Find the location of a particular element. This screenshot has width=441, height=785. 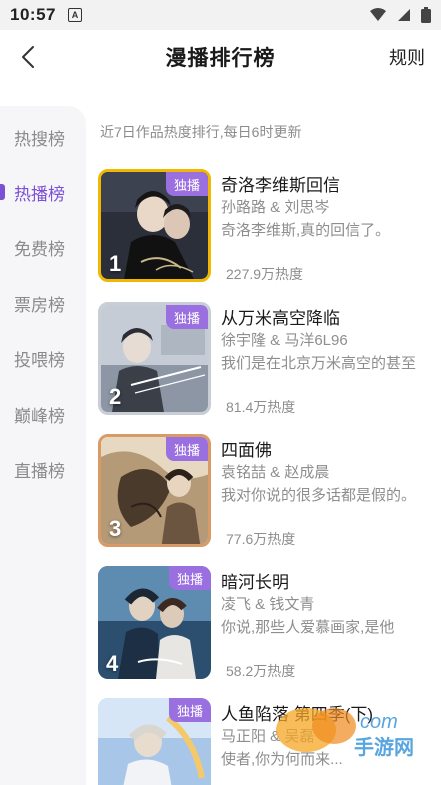

status-time: 10:57 is located at coordinates (33, 14).